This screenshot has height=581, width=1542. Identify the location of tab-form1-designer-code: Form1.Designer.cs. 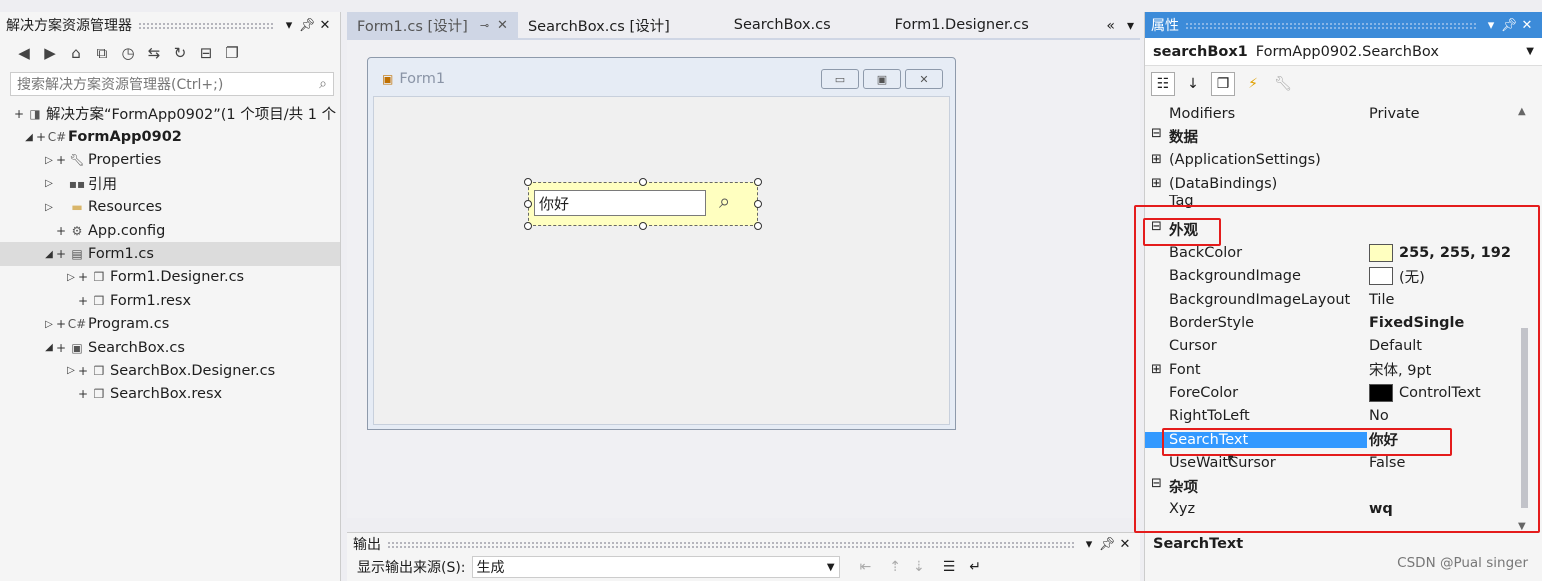
(962, 25).